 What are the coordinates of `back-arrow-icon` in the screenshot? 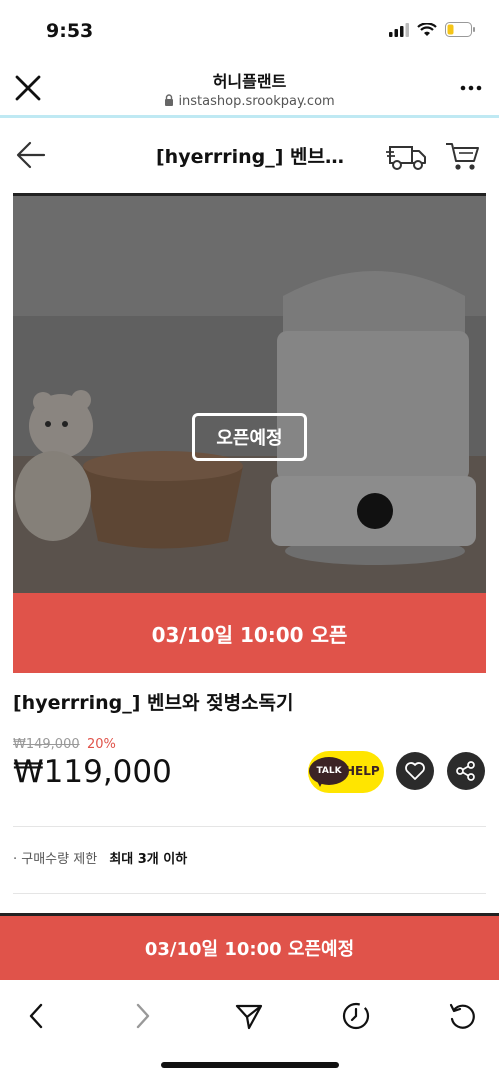 It's located at (31, 155).